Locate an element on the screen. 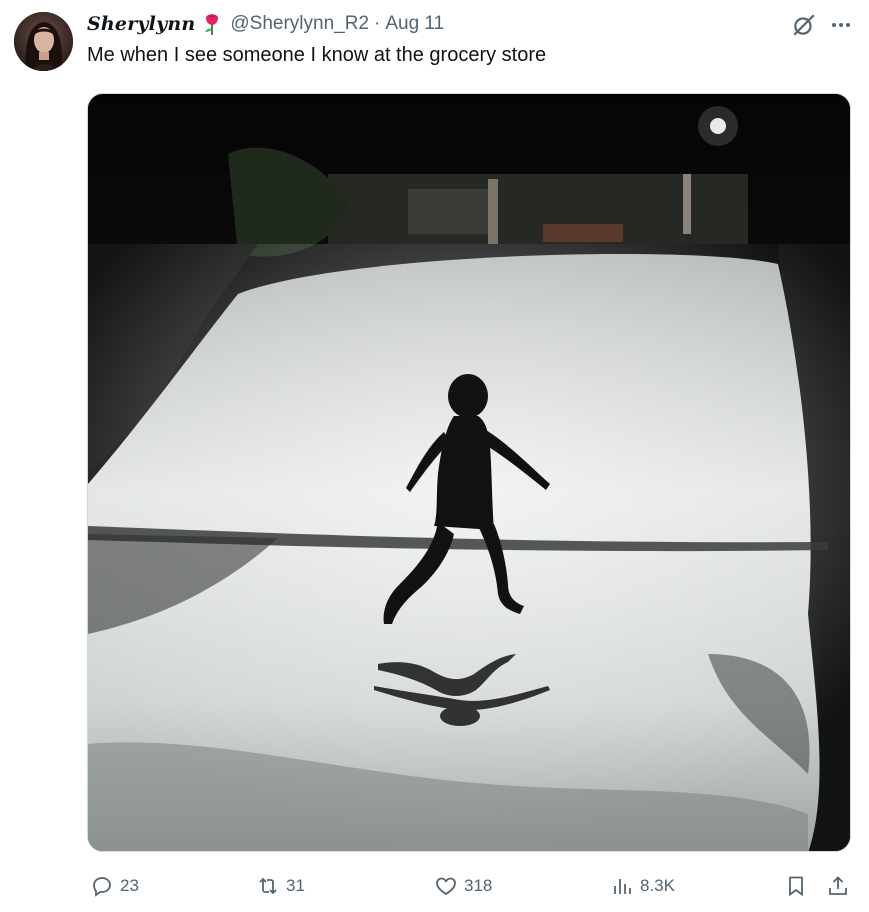 This screenshot has width=869, height=912. tweet-header: Sherylynn @Sherylynn_R2 · Aug 11 is located at coordinates (265, 24).